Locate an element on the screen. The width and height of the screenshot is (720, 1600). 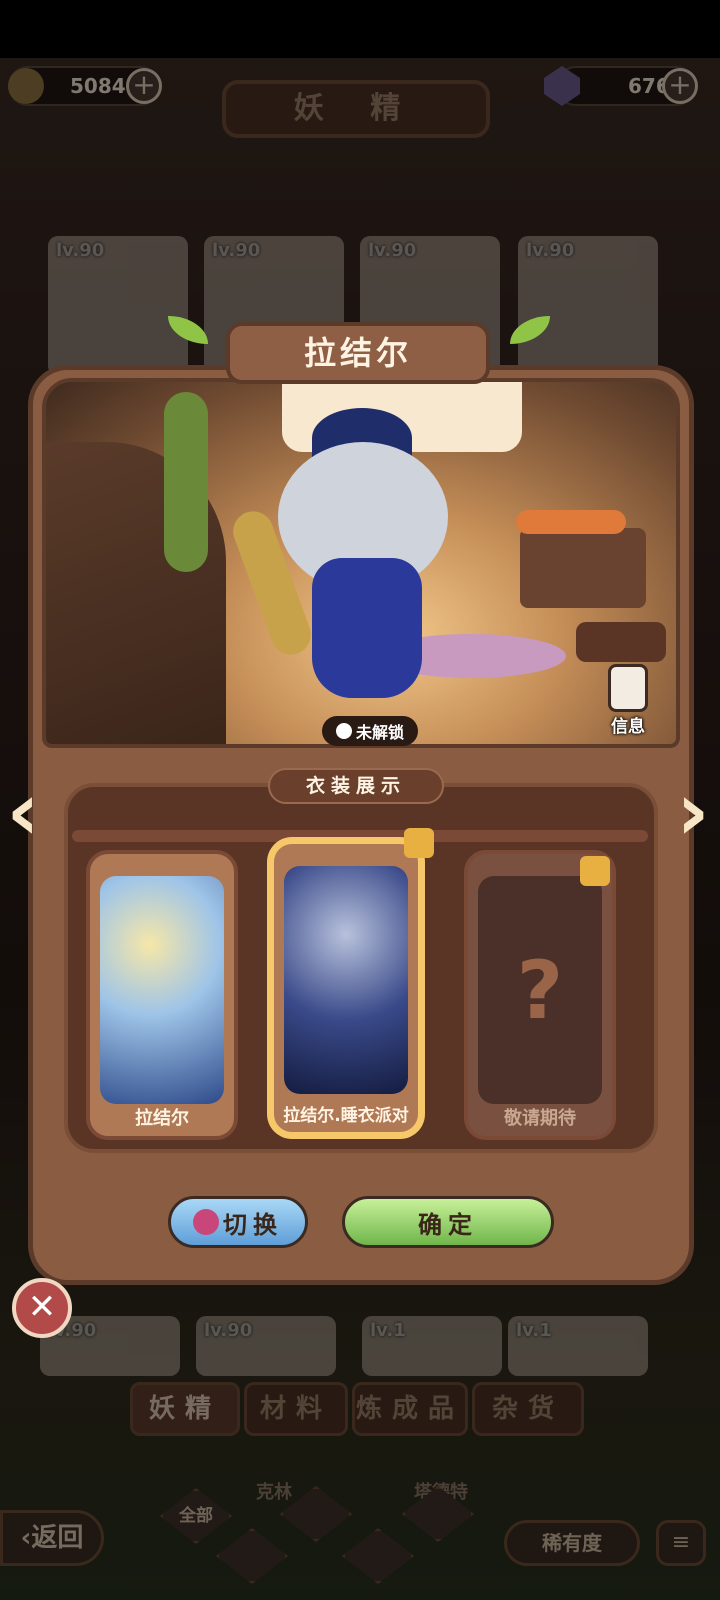
outfit-card-default: 拉结尔 is located at coordinates (162, 995).